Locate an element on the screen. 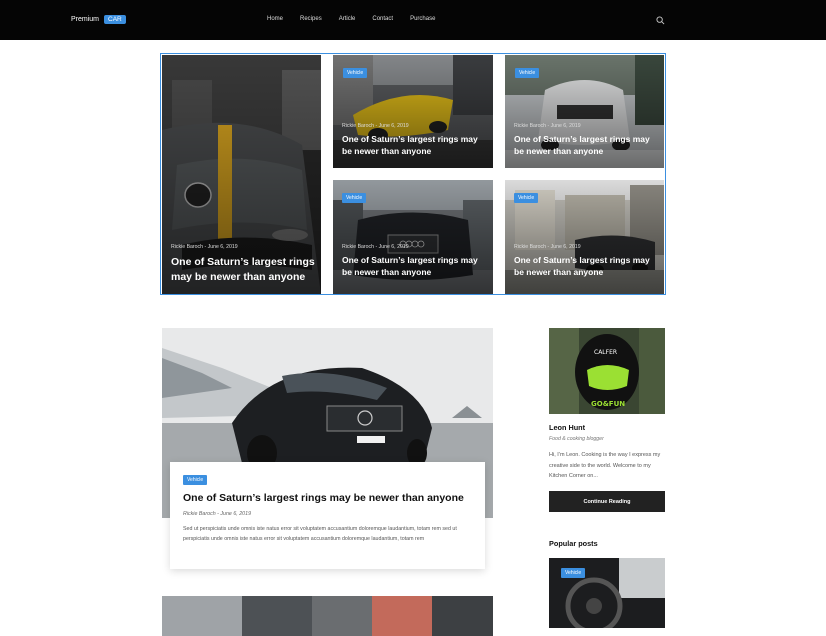  author-photo: CALFER GO&FUN is located at coordinates (607, 371).